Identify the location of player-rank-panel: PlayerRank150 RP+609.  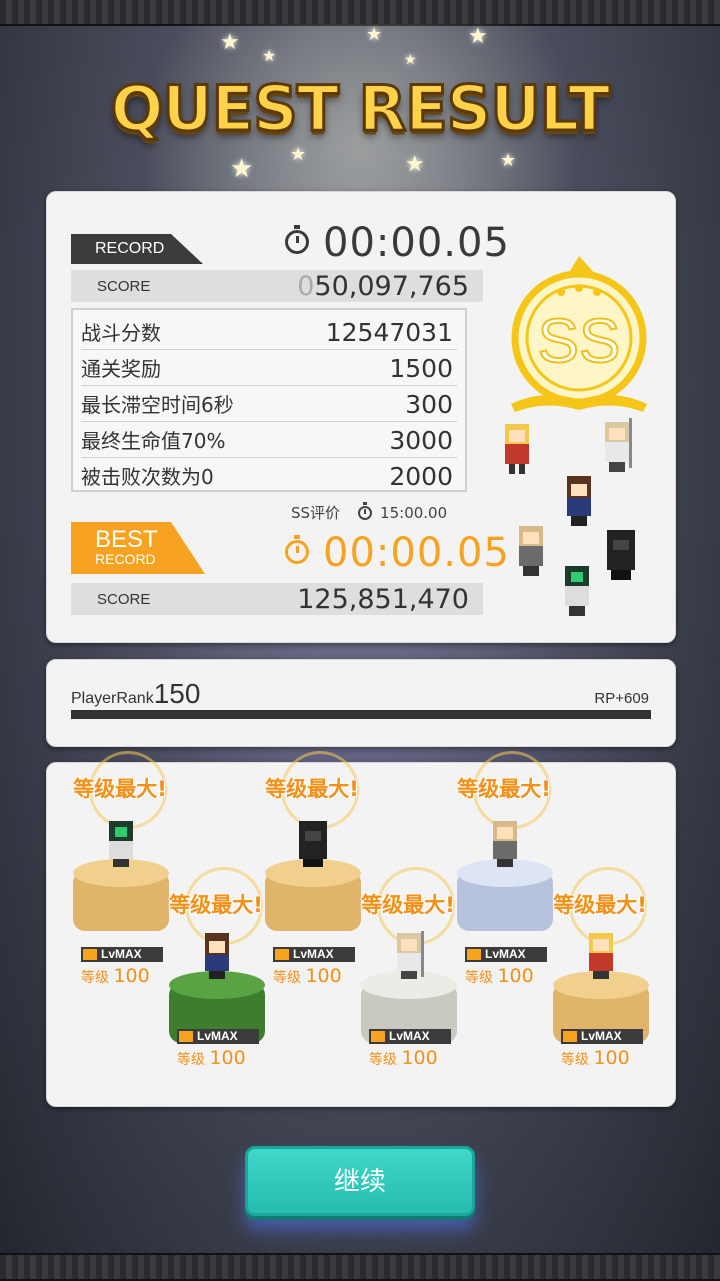
(361, 703).